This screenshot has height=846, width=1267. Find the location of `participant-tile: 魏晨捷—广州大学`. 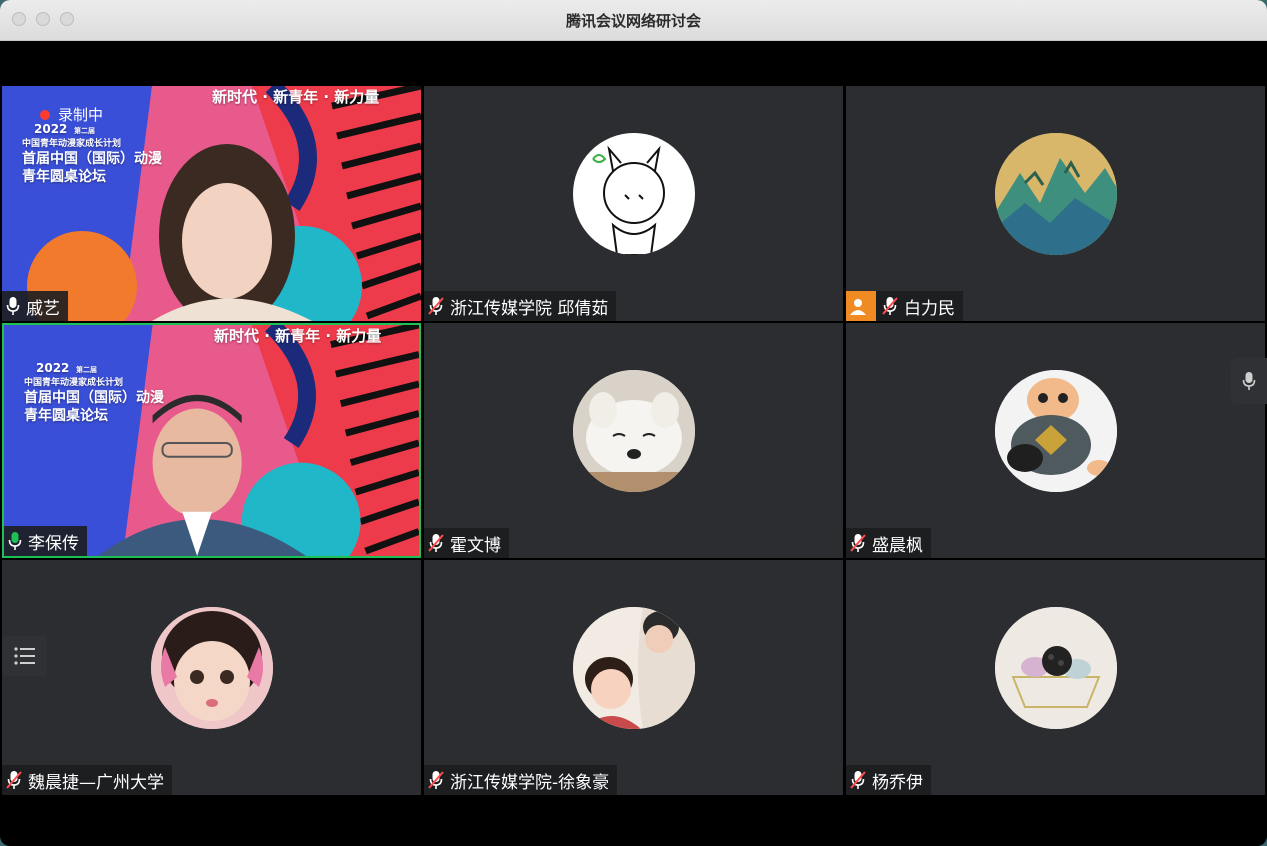

participant-tile: 魏晨捷—广州大学 is located at coordinates (211, 677).